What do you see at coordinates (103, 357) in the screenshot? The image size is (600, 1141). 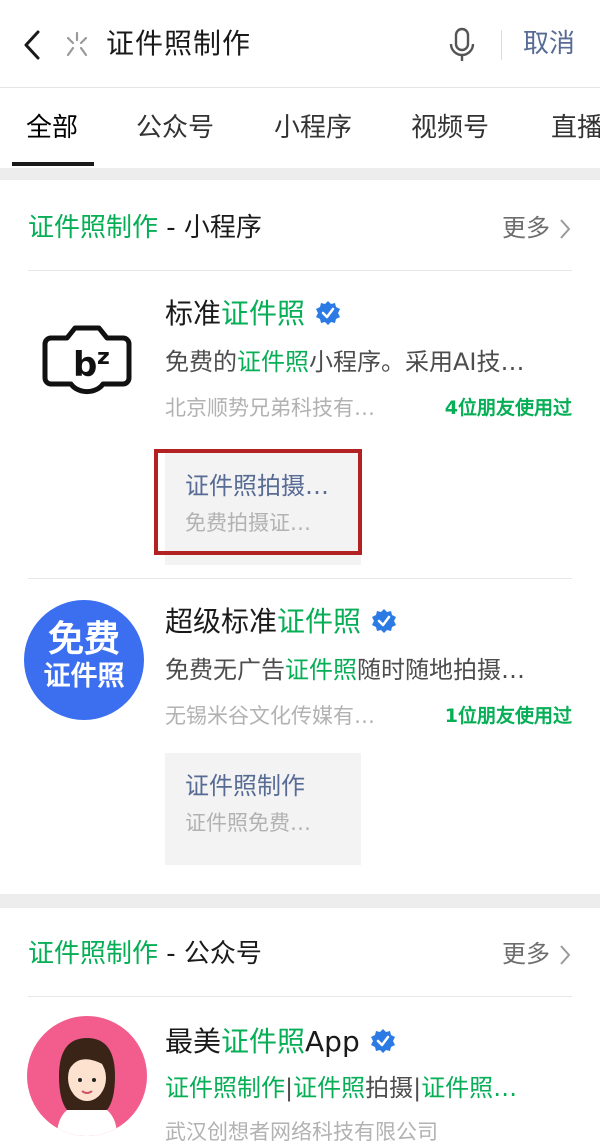 I see `svg-text: z` at bounding box center [103, 357].